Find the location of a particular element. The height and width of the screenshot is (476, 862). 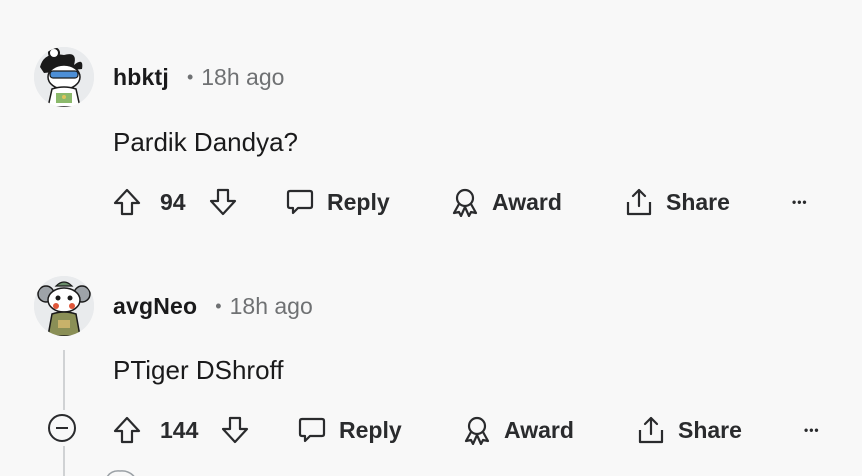

next-reply-avatar-partial is located at coordinates (121, 471).